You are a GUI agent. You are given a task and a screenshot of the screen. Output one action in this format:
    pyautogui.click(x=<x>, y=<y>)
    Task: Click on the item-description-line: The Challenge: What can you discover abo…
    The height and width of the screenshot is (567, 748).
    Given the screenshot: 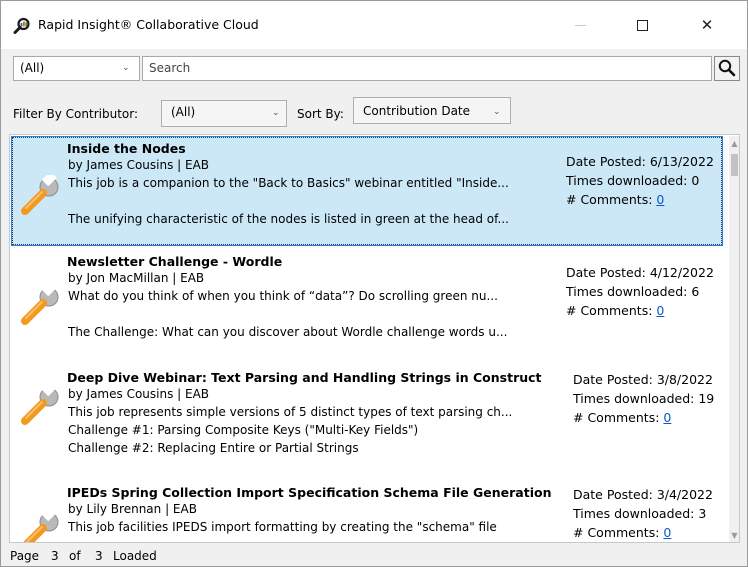 What is the action you would take?
    pyautogui.click(x=288, y=332)
    